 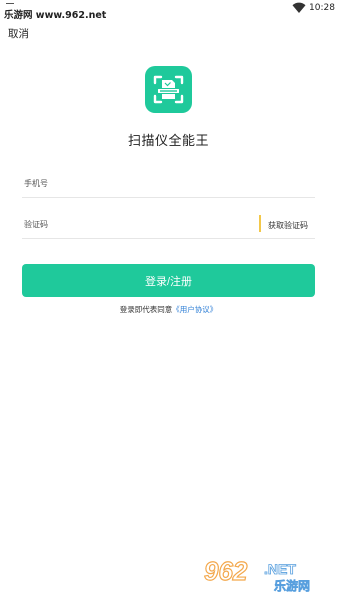 I want to click on status-dash, so click(x=10, y=3).